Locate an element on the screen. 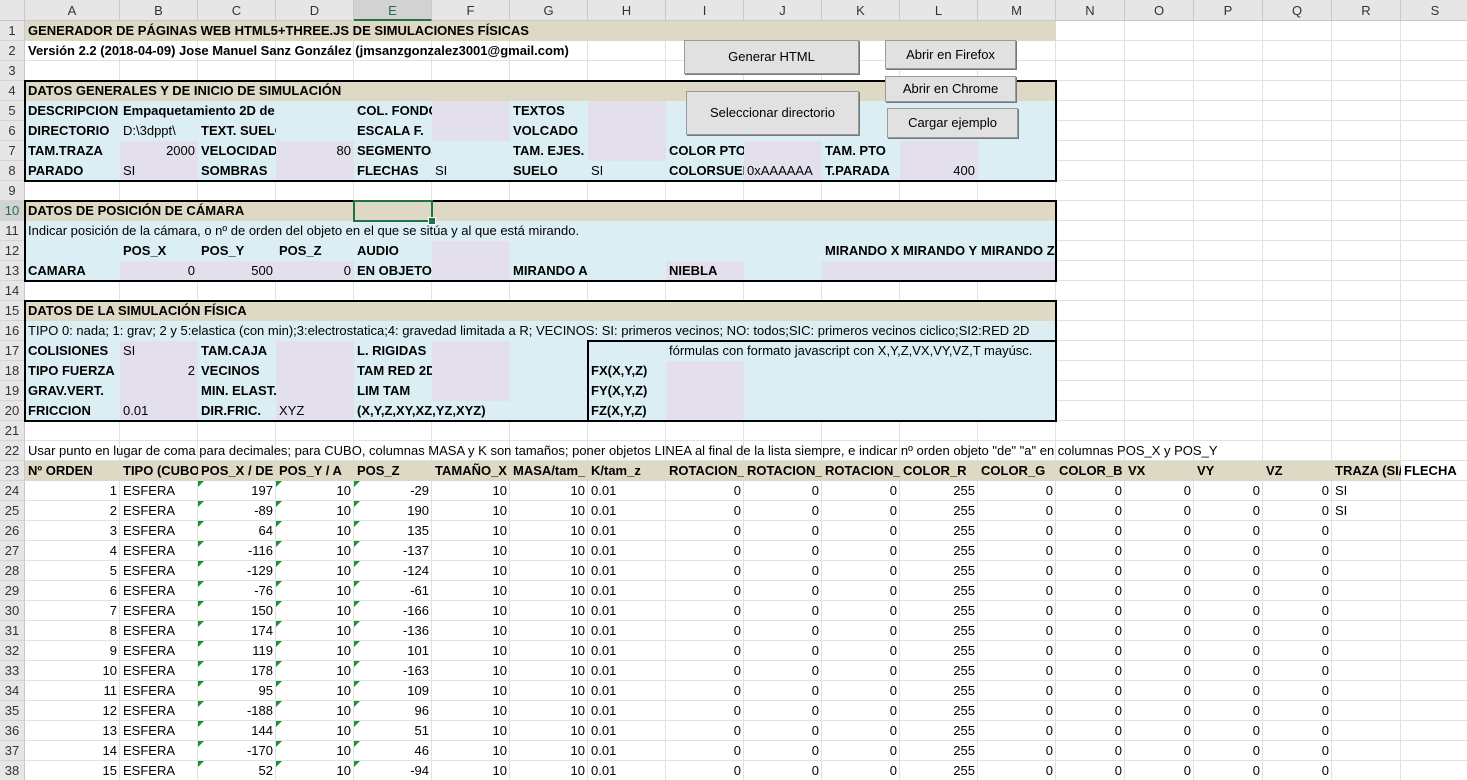  table-header: ROTACION_Z is located at coordinates (861, 471).